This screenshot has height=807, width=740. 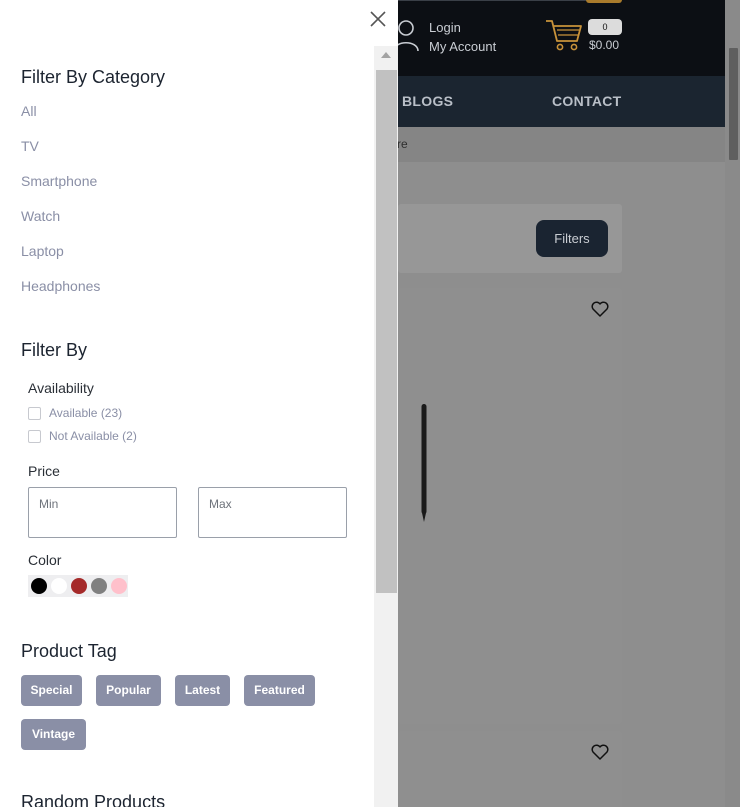 What do you see at coordinates (54, 350) in the screenshot?
I see `filter-by-title: Filter By` at bounding box center [54, 350].